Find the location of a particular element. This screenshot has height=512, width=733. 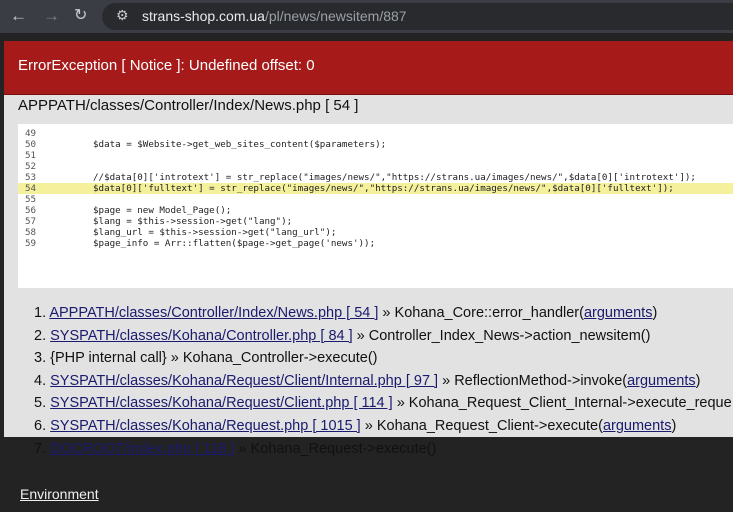

trace-number: 7. is located at coordinates (42, 448).